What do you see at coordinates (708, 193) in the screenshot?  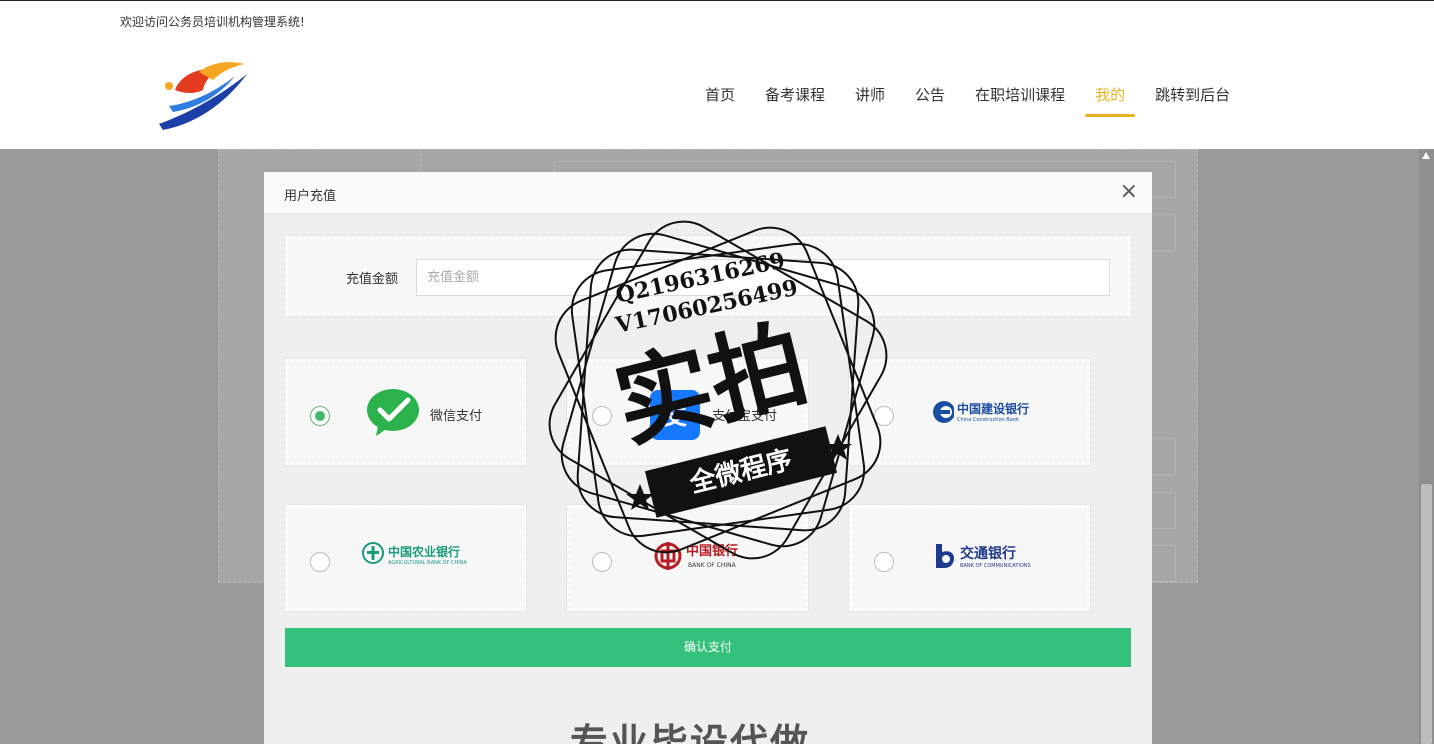 I see `modal-header: 用户充值 ×` at bounding box center [708, 193].